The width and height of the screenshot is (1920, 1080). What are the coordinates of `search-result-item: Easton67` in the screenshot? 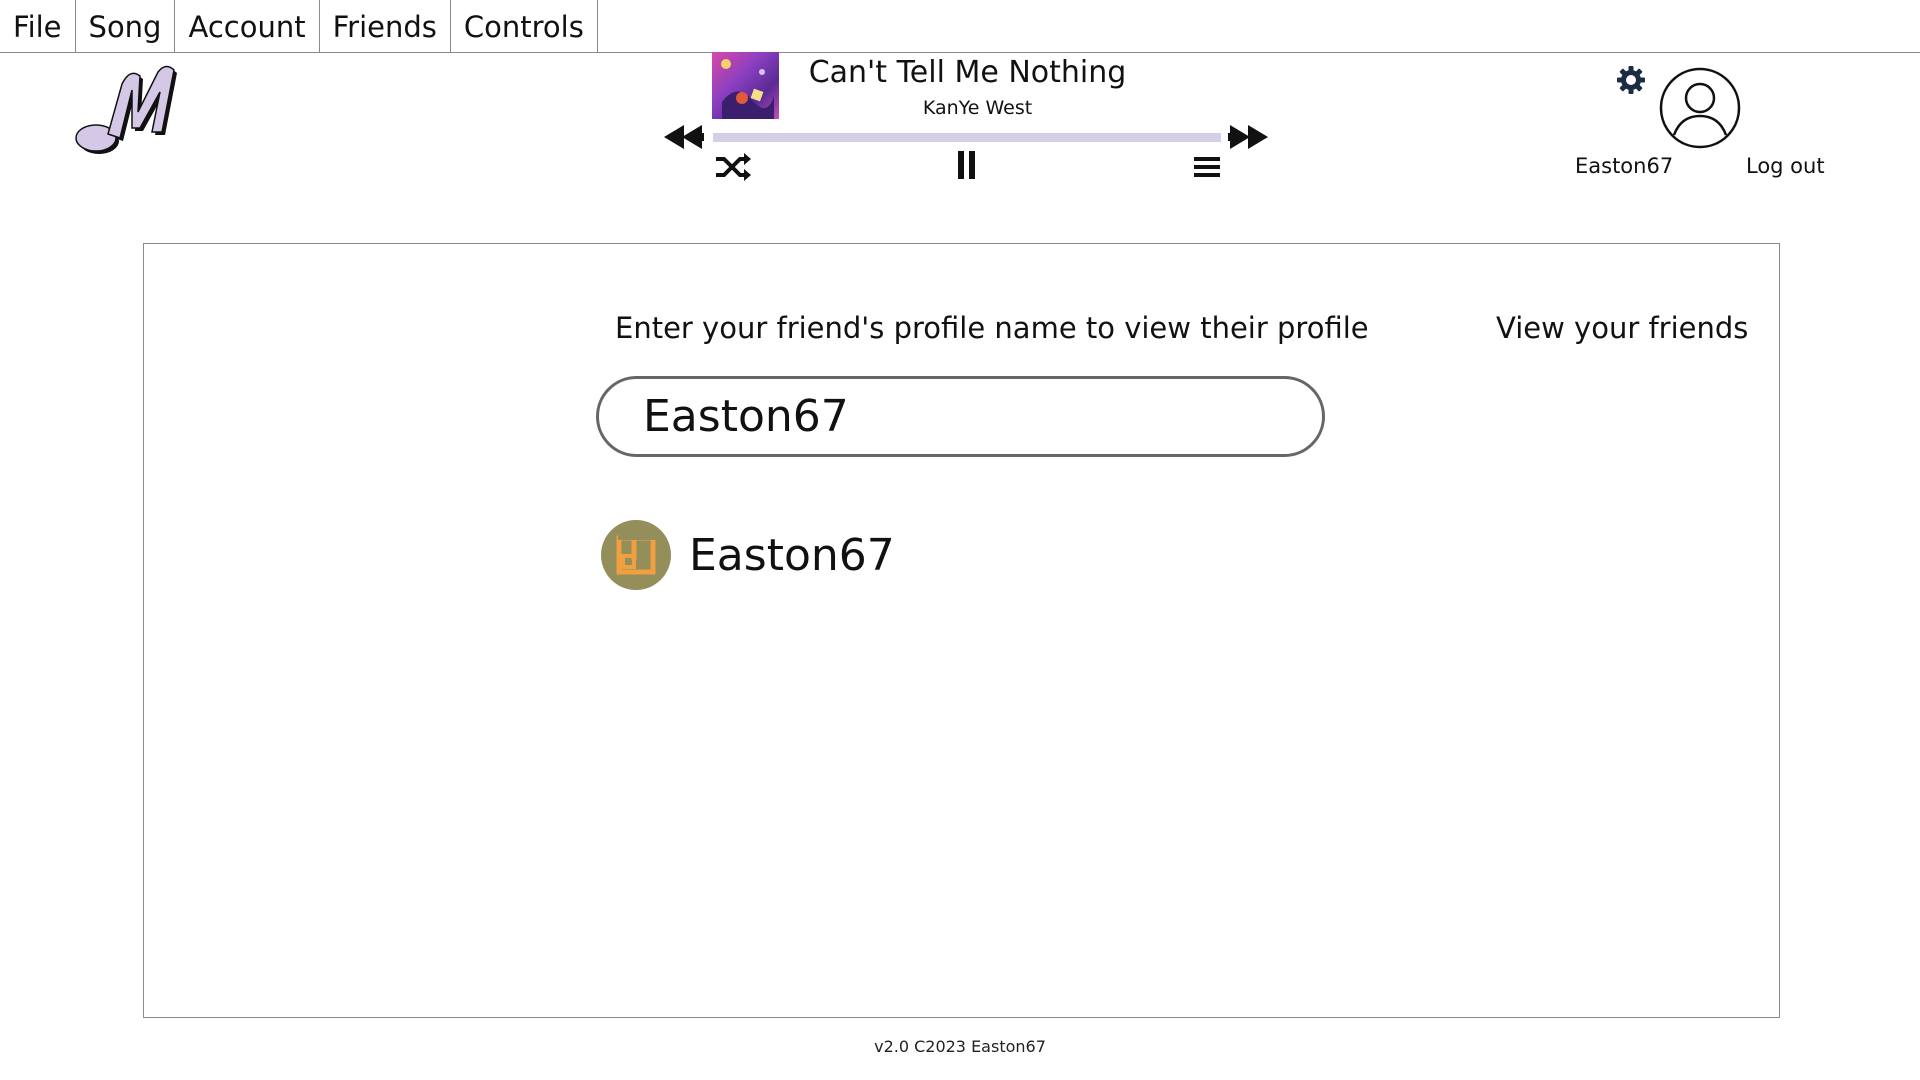 It's located at (748, 555).